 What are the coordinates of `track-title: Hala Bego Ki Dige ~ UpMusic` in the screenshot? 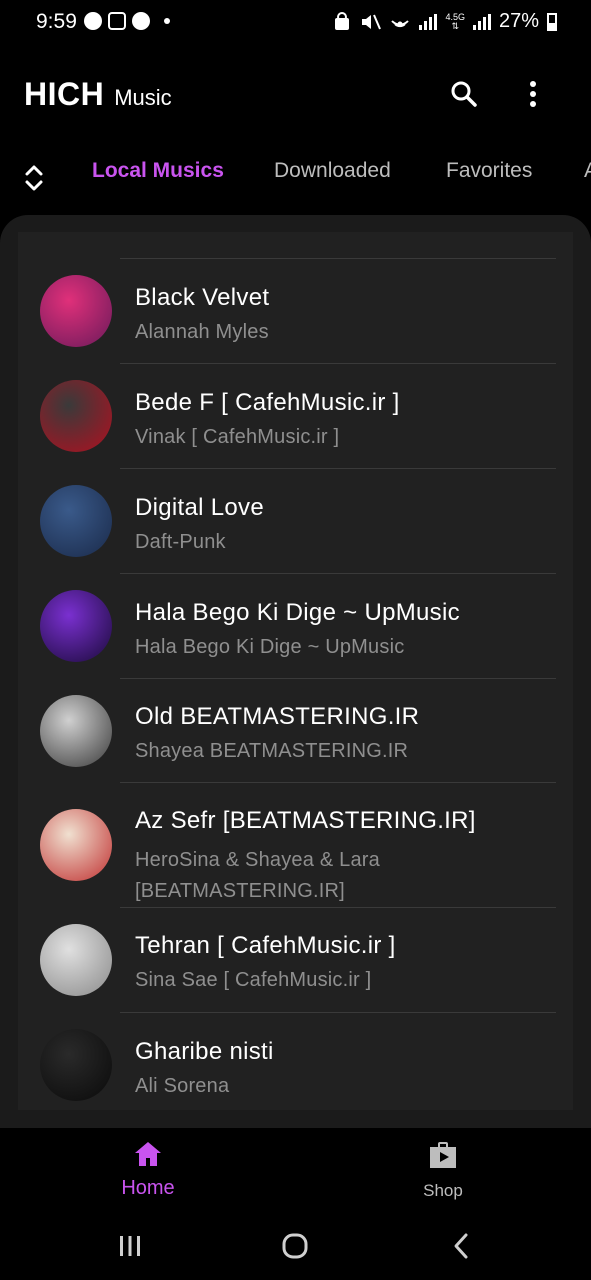 It's located at (297, 612).